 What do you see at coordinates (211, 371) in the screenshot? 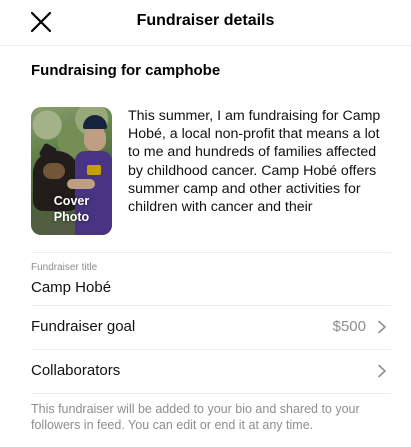
I see `collaborators-row: Collaborators` at bounding box center [211, 371].